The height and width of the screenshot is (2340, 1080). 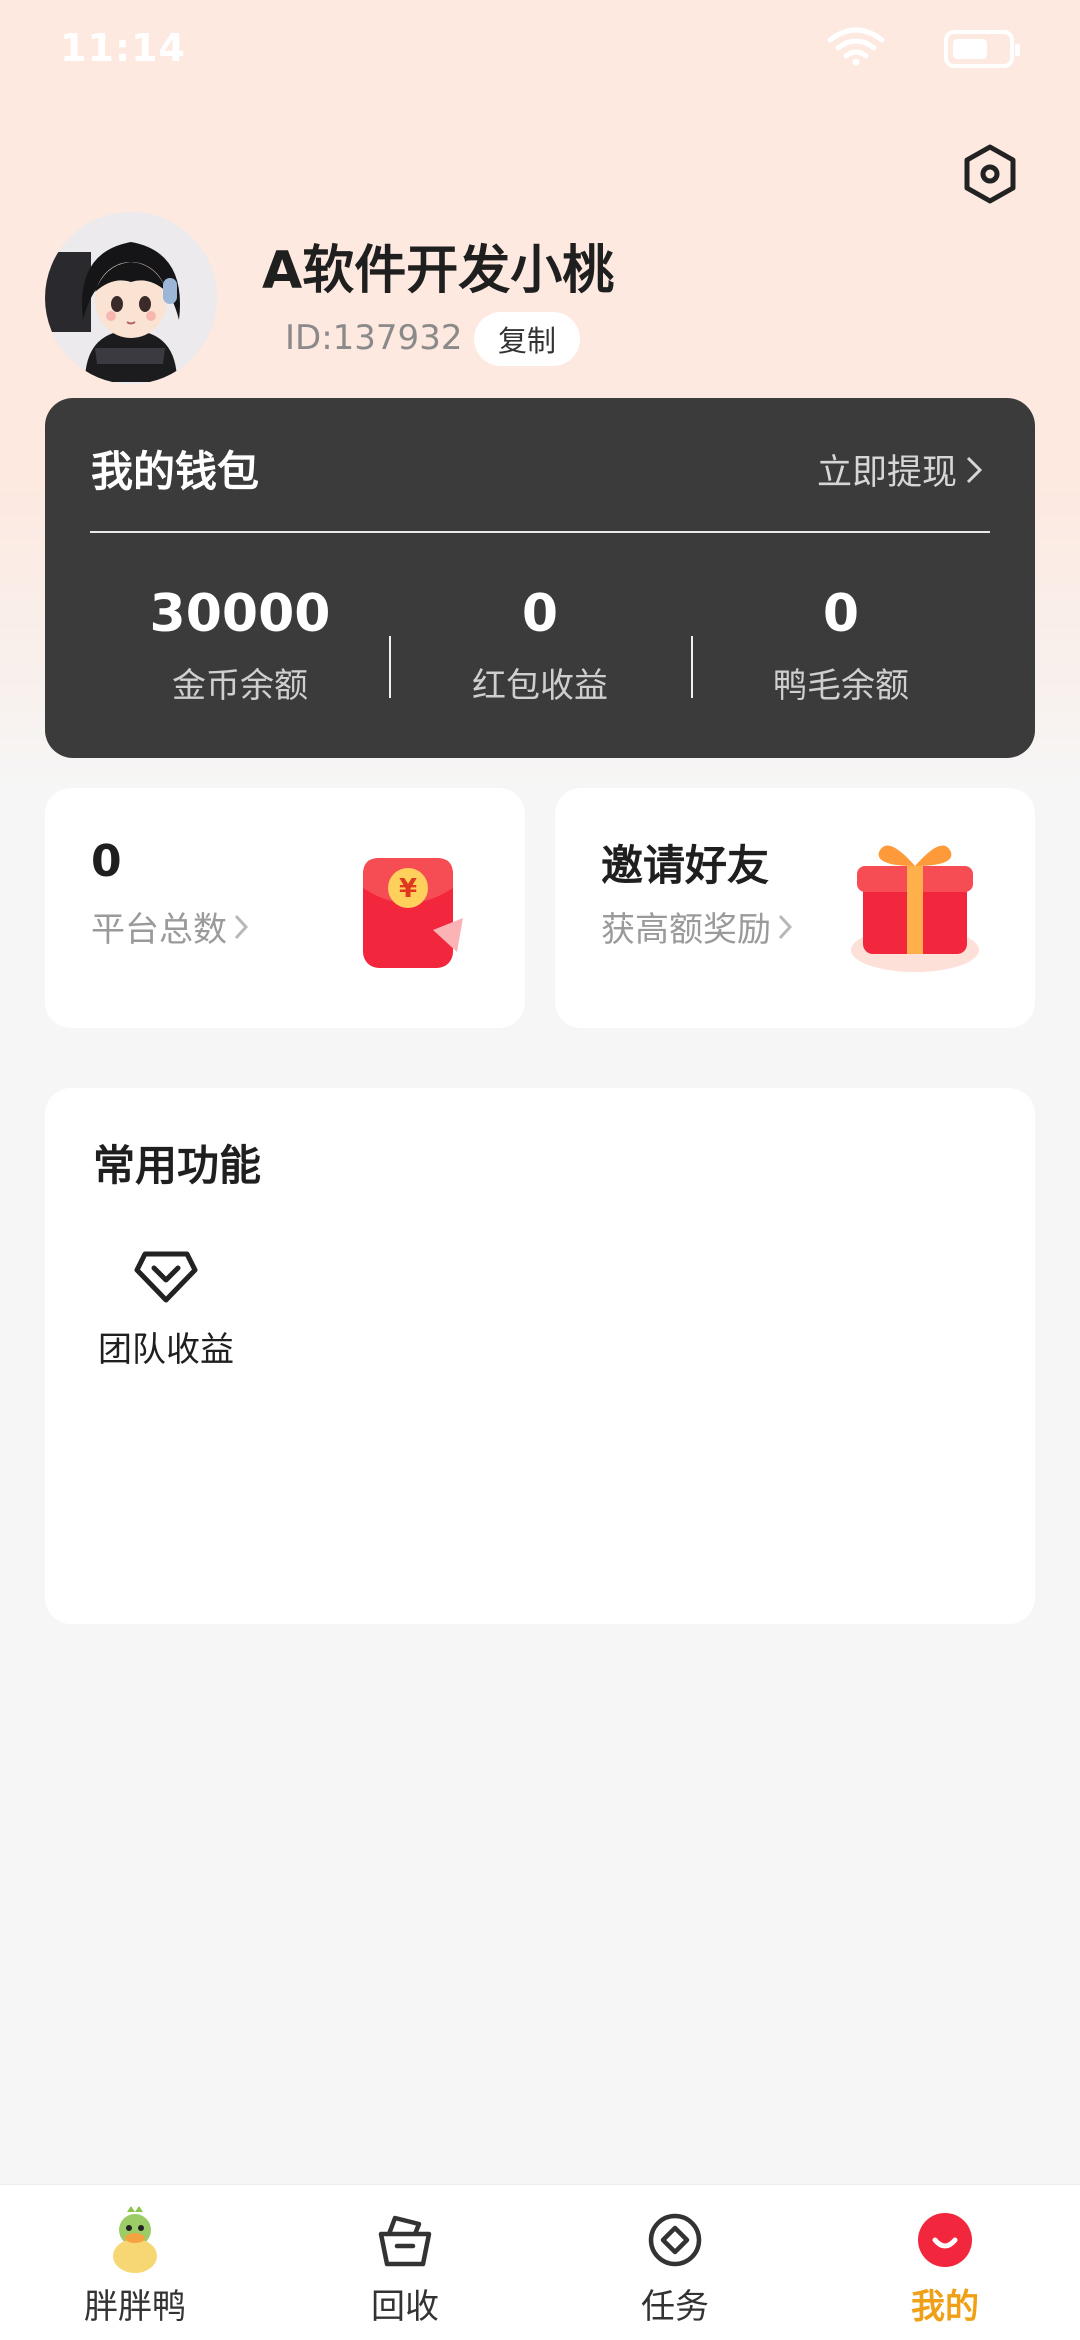 I want to click on wallet-title: 我的钱包, so click(x=175, y=471).